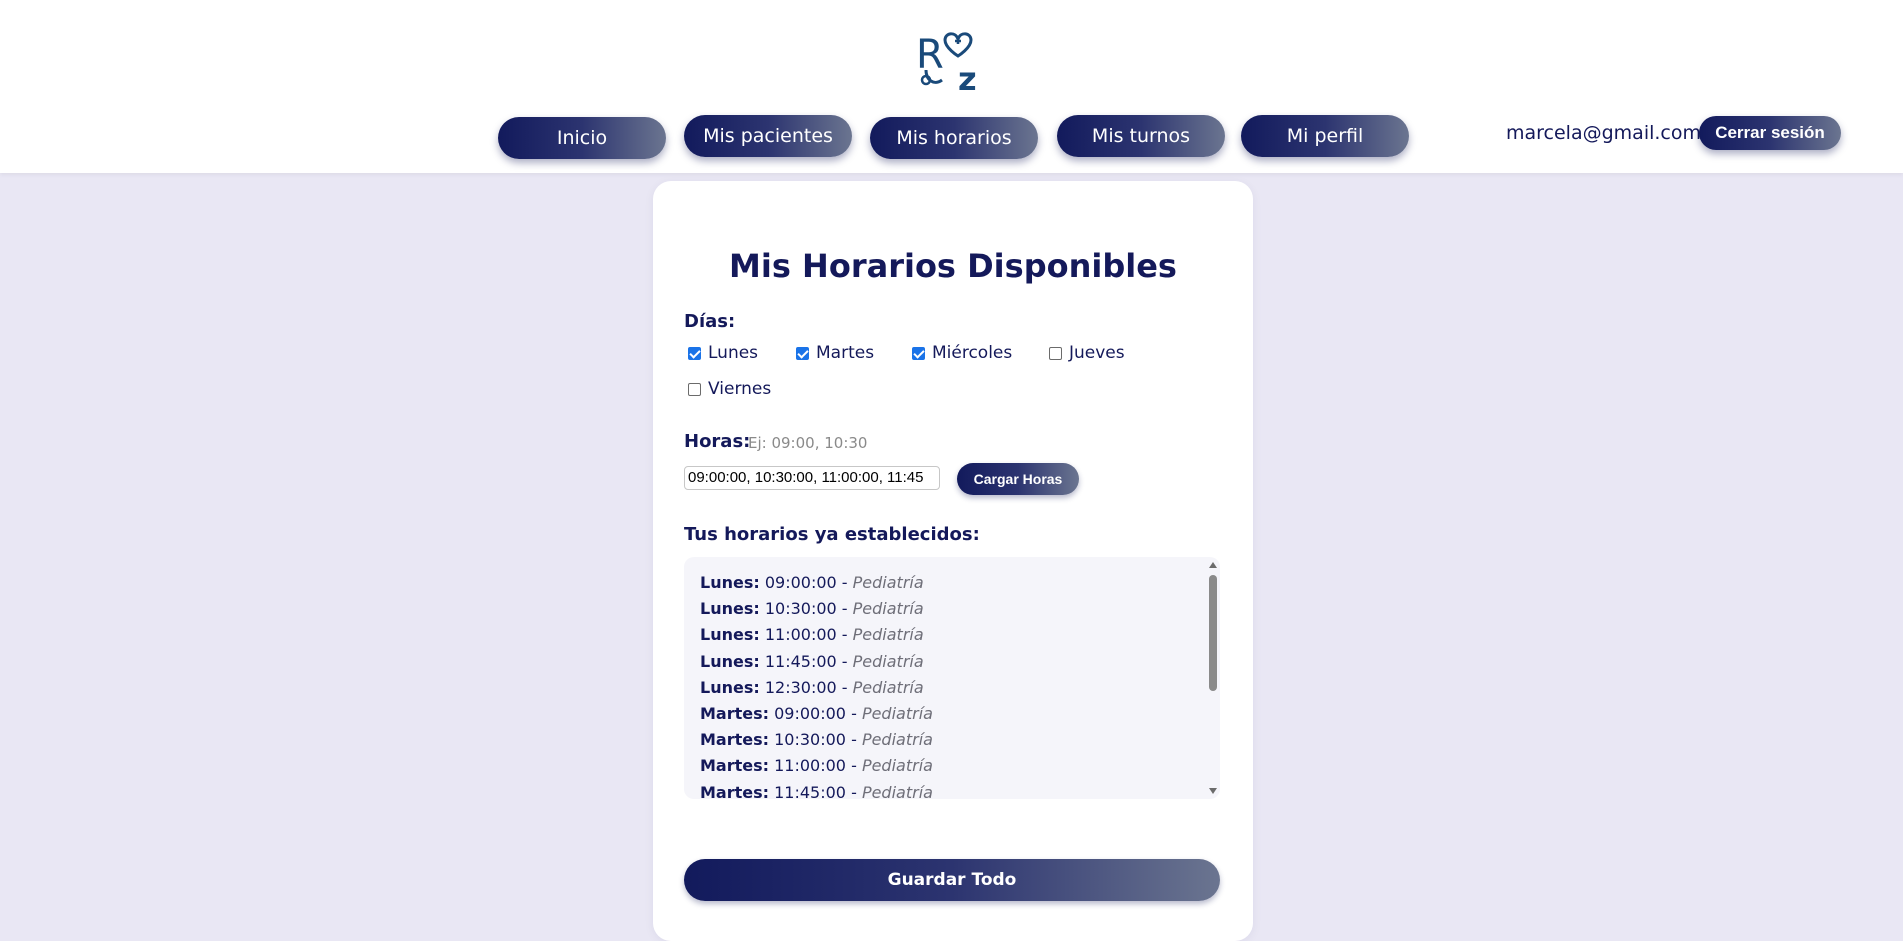  Describe the element at coordinates (930, 55) in the screenshot. I see `svg-text: R` at that location.